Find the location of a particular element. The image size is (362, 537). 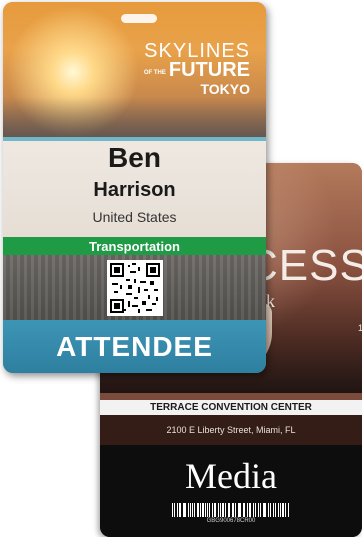

event-number-fragment: 17 is located at coordinates (360, 328).